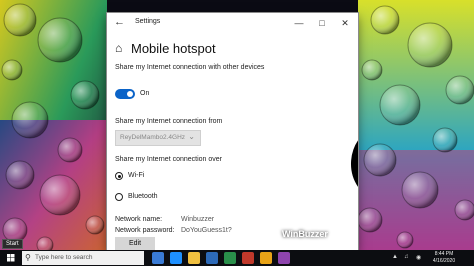 The image size is (474, 266). Describe the element at coordinates (158, 258) in the screenshot. I see `task-view-app` at that location.